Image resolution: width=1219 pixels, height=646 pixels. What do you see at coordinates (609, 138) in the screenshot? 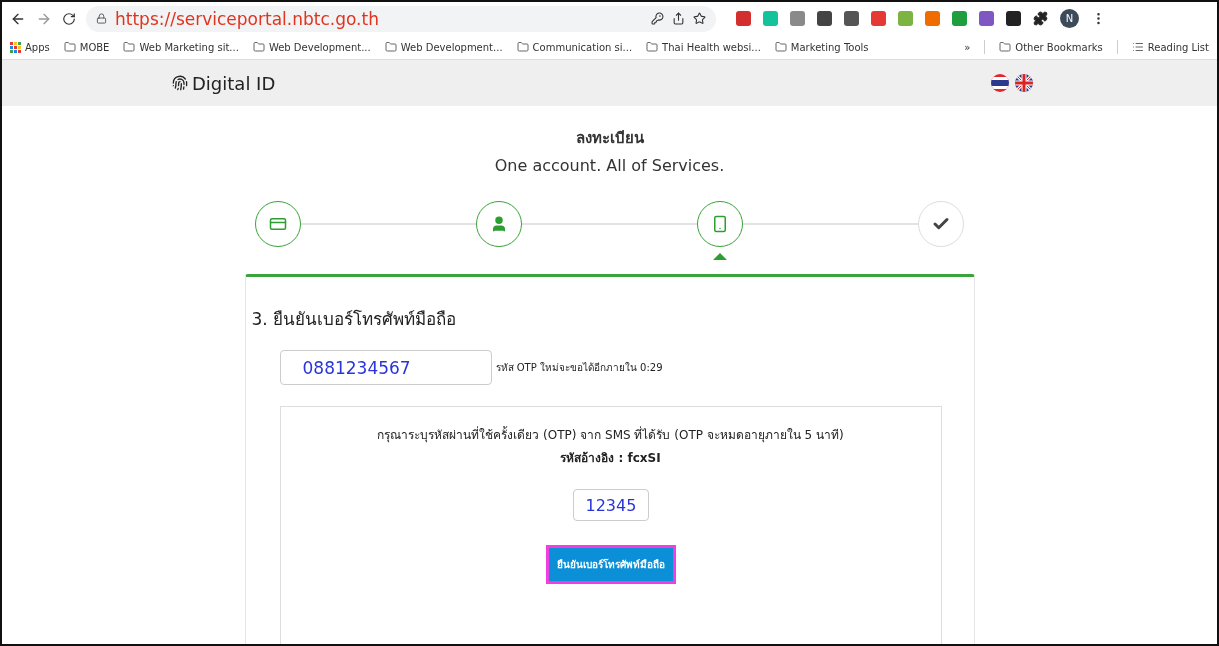
I see `page-title: ลงทะเบียน` at bounding box center [609, 138].